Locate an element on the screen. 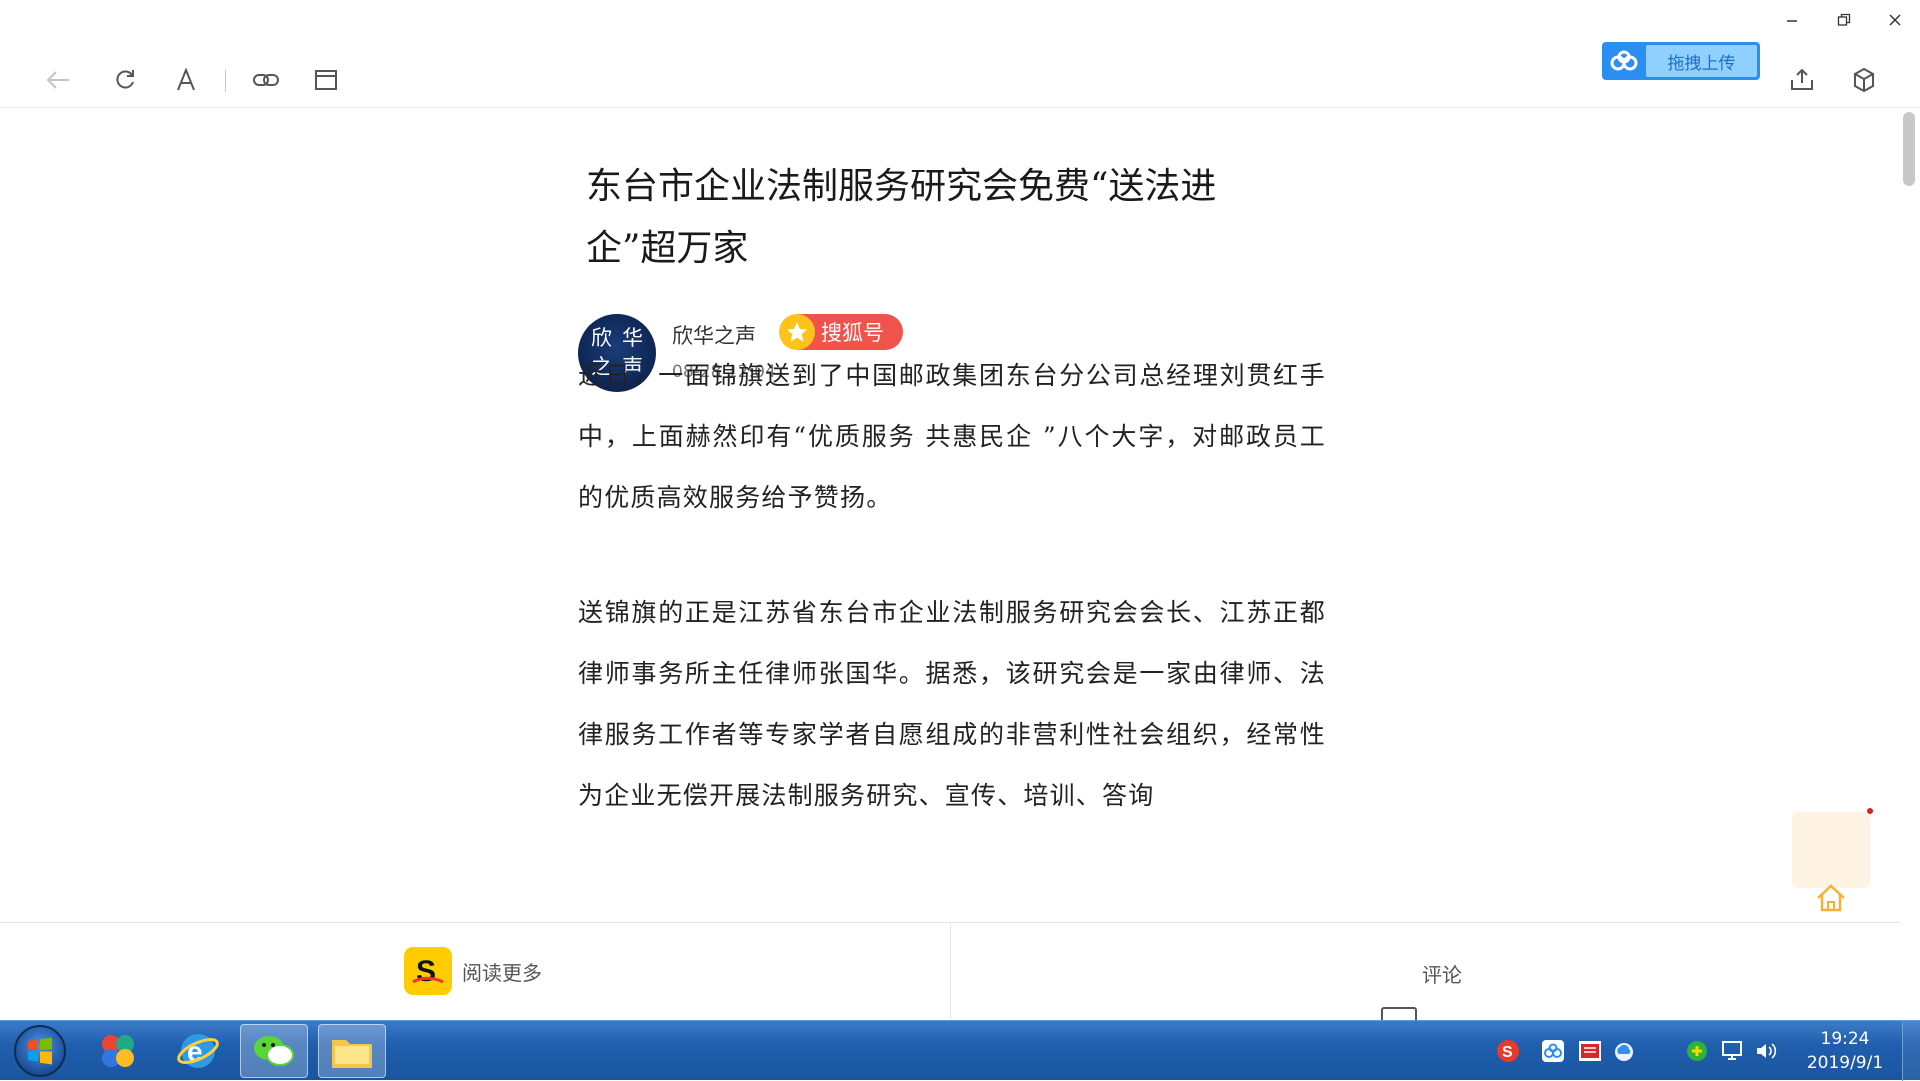 The image size is (1920, 1081). wechat-icon is located at coordinates (274, 1051).